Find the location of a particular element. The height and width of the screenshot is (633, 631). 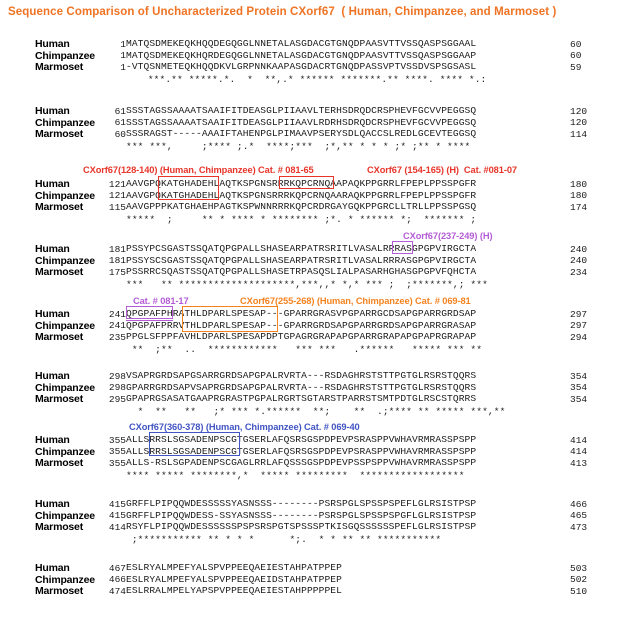

residue-end-number: 114 is located at coordinates (579, 134).